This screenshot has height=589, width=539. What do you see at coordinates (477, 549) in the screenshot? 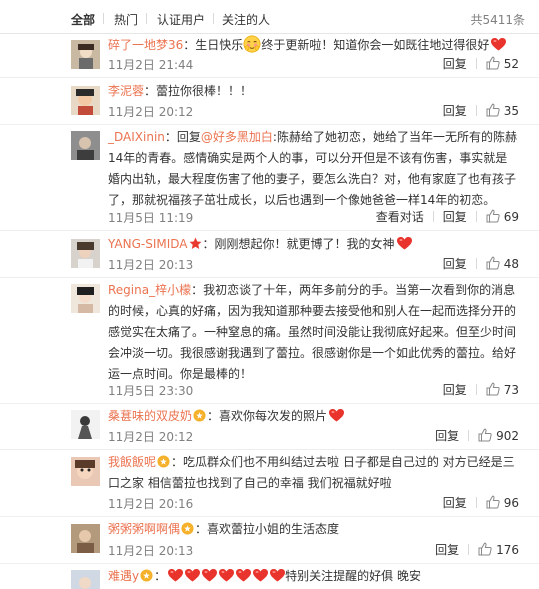
I see `comment-actions: 回复 176` at bounding box center [477, 549].